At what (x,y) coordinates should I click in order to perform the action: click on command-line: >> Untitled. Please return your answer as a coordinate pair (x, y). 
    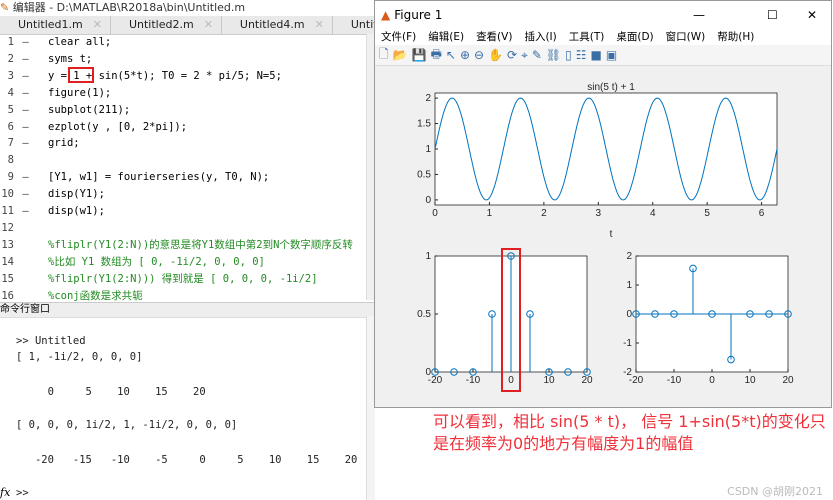
    Looking at the image, I should click on (51, 341).